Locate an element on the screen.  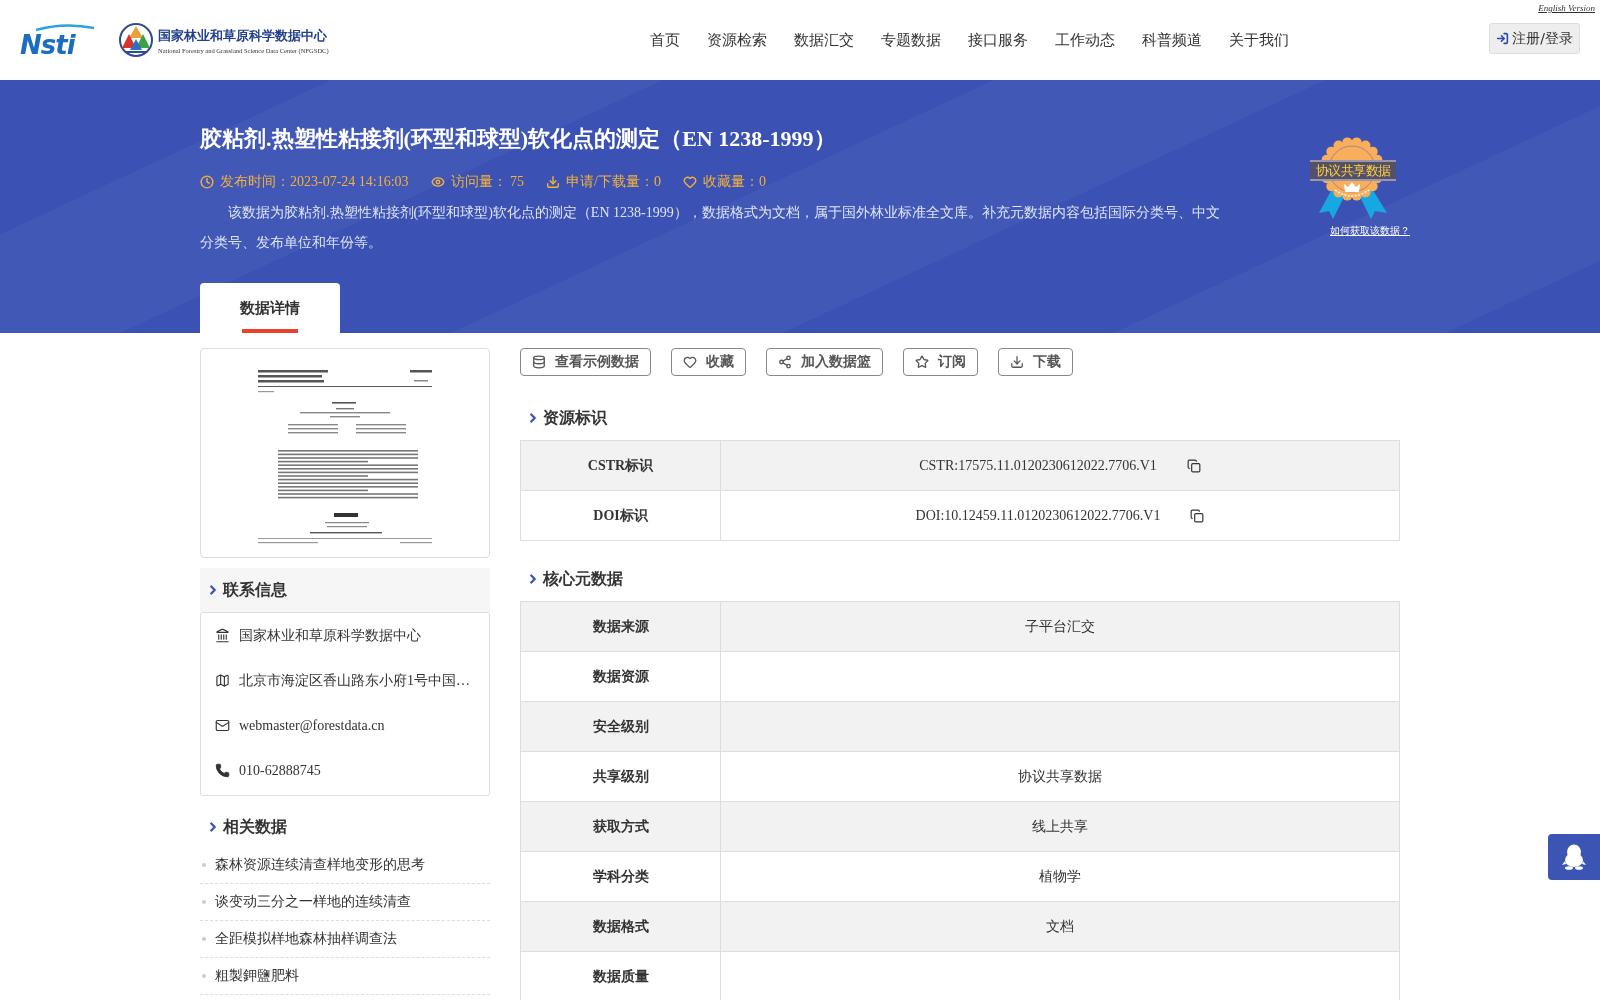
metadata-value: 协议共享数据 is located at coordinates (1060, 776).